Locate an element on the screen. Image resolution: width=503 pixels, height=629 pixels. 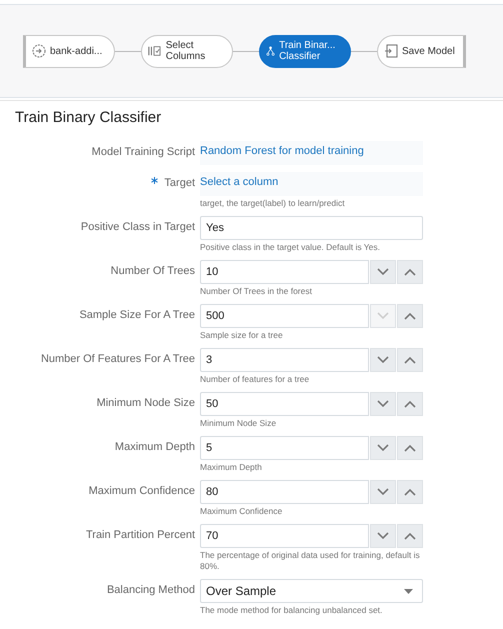
link-field: Select a column is located at coordinates (311, 184).